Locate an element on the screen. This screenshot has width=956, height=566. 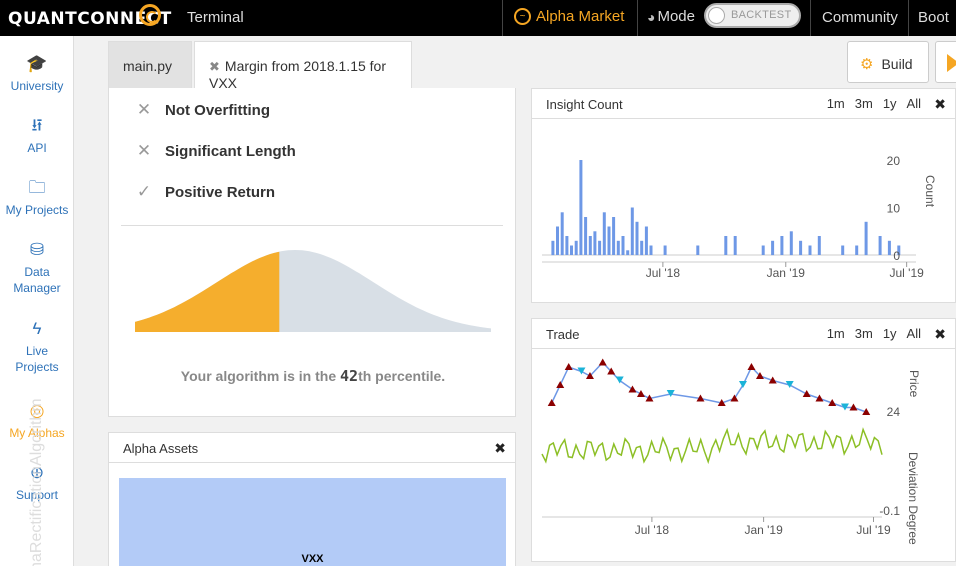
alpha-assets-panel: Alpha Assets ✖ VXX is located at coordinates (312, 499).